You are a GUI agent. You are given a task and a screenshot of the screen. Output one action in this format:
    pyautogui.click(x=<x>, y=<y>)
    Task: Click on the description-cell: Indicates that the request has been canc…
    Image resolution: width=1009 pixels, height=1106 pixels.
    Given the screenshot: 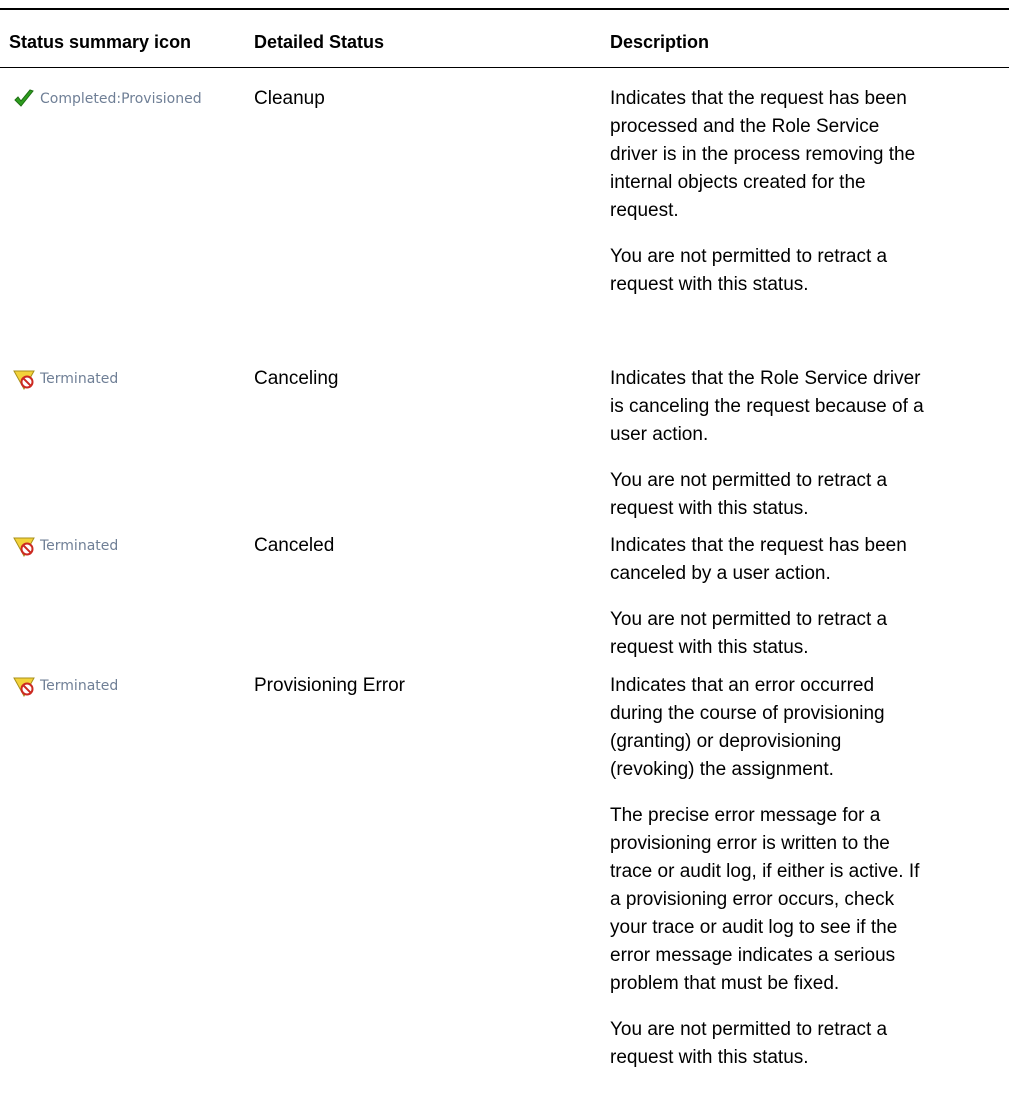 What is the action you would take?
    pyautogui.click(x=807, y=606)
    